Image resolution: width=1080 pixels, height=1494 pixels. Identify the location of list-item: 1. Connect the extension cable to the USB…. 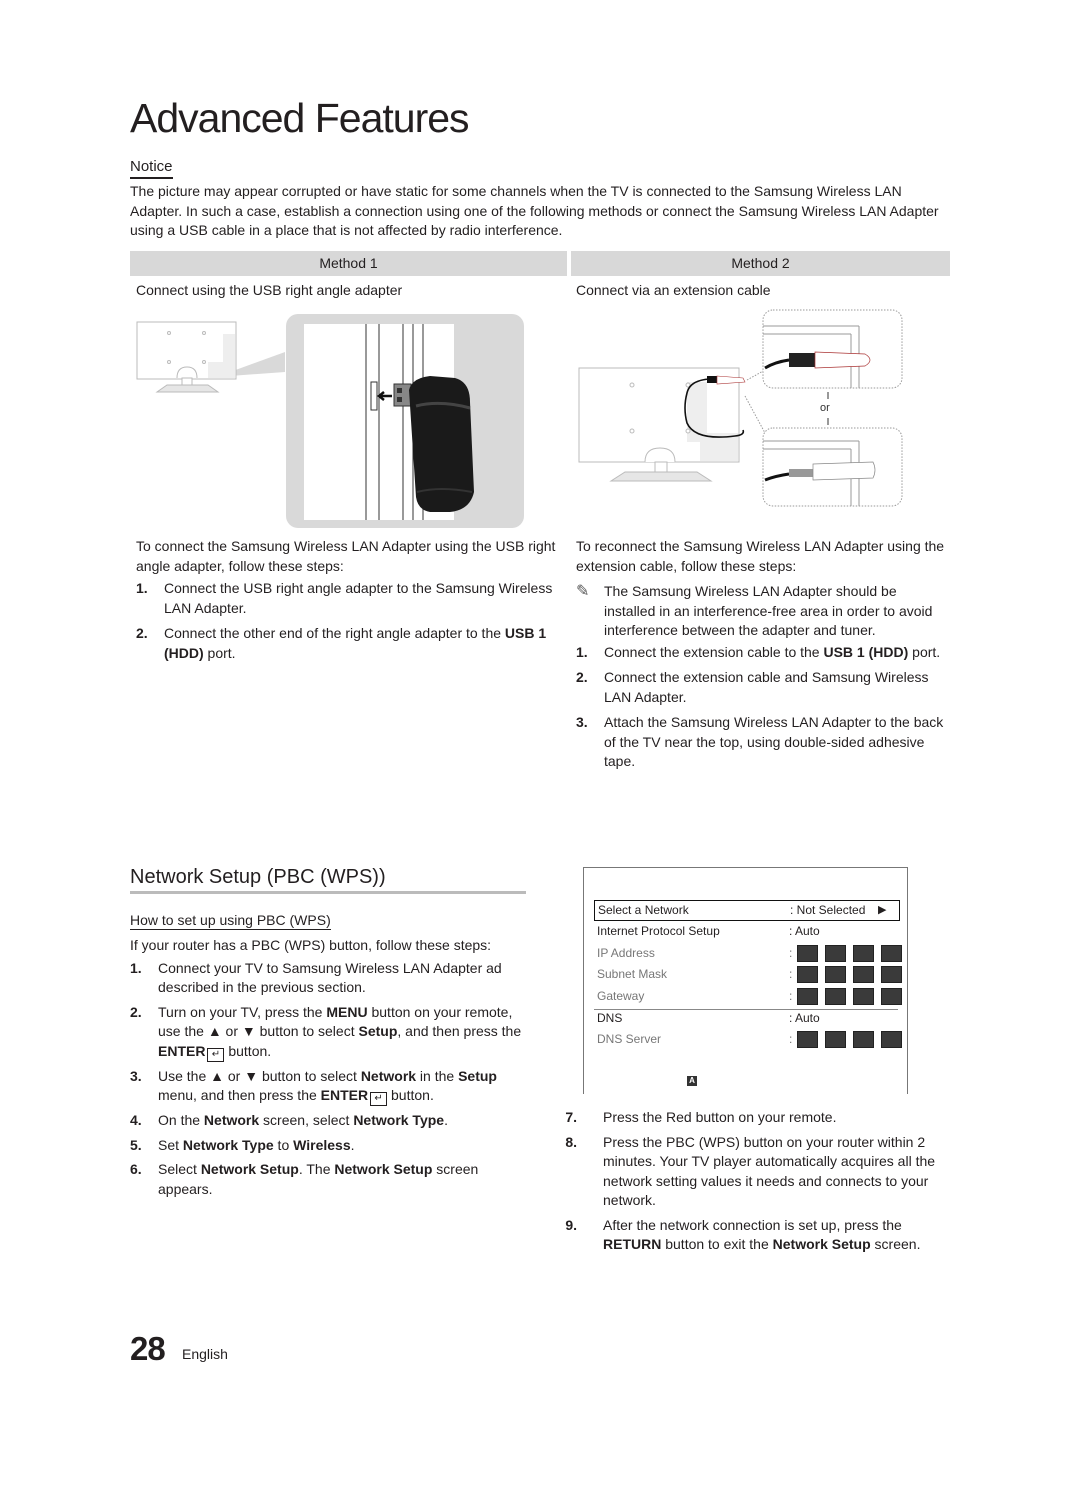
(758, 651).